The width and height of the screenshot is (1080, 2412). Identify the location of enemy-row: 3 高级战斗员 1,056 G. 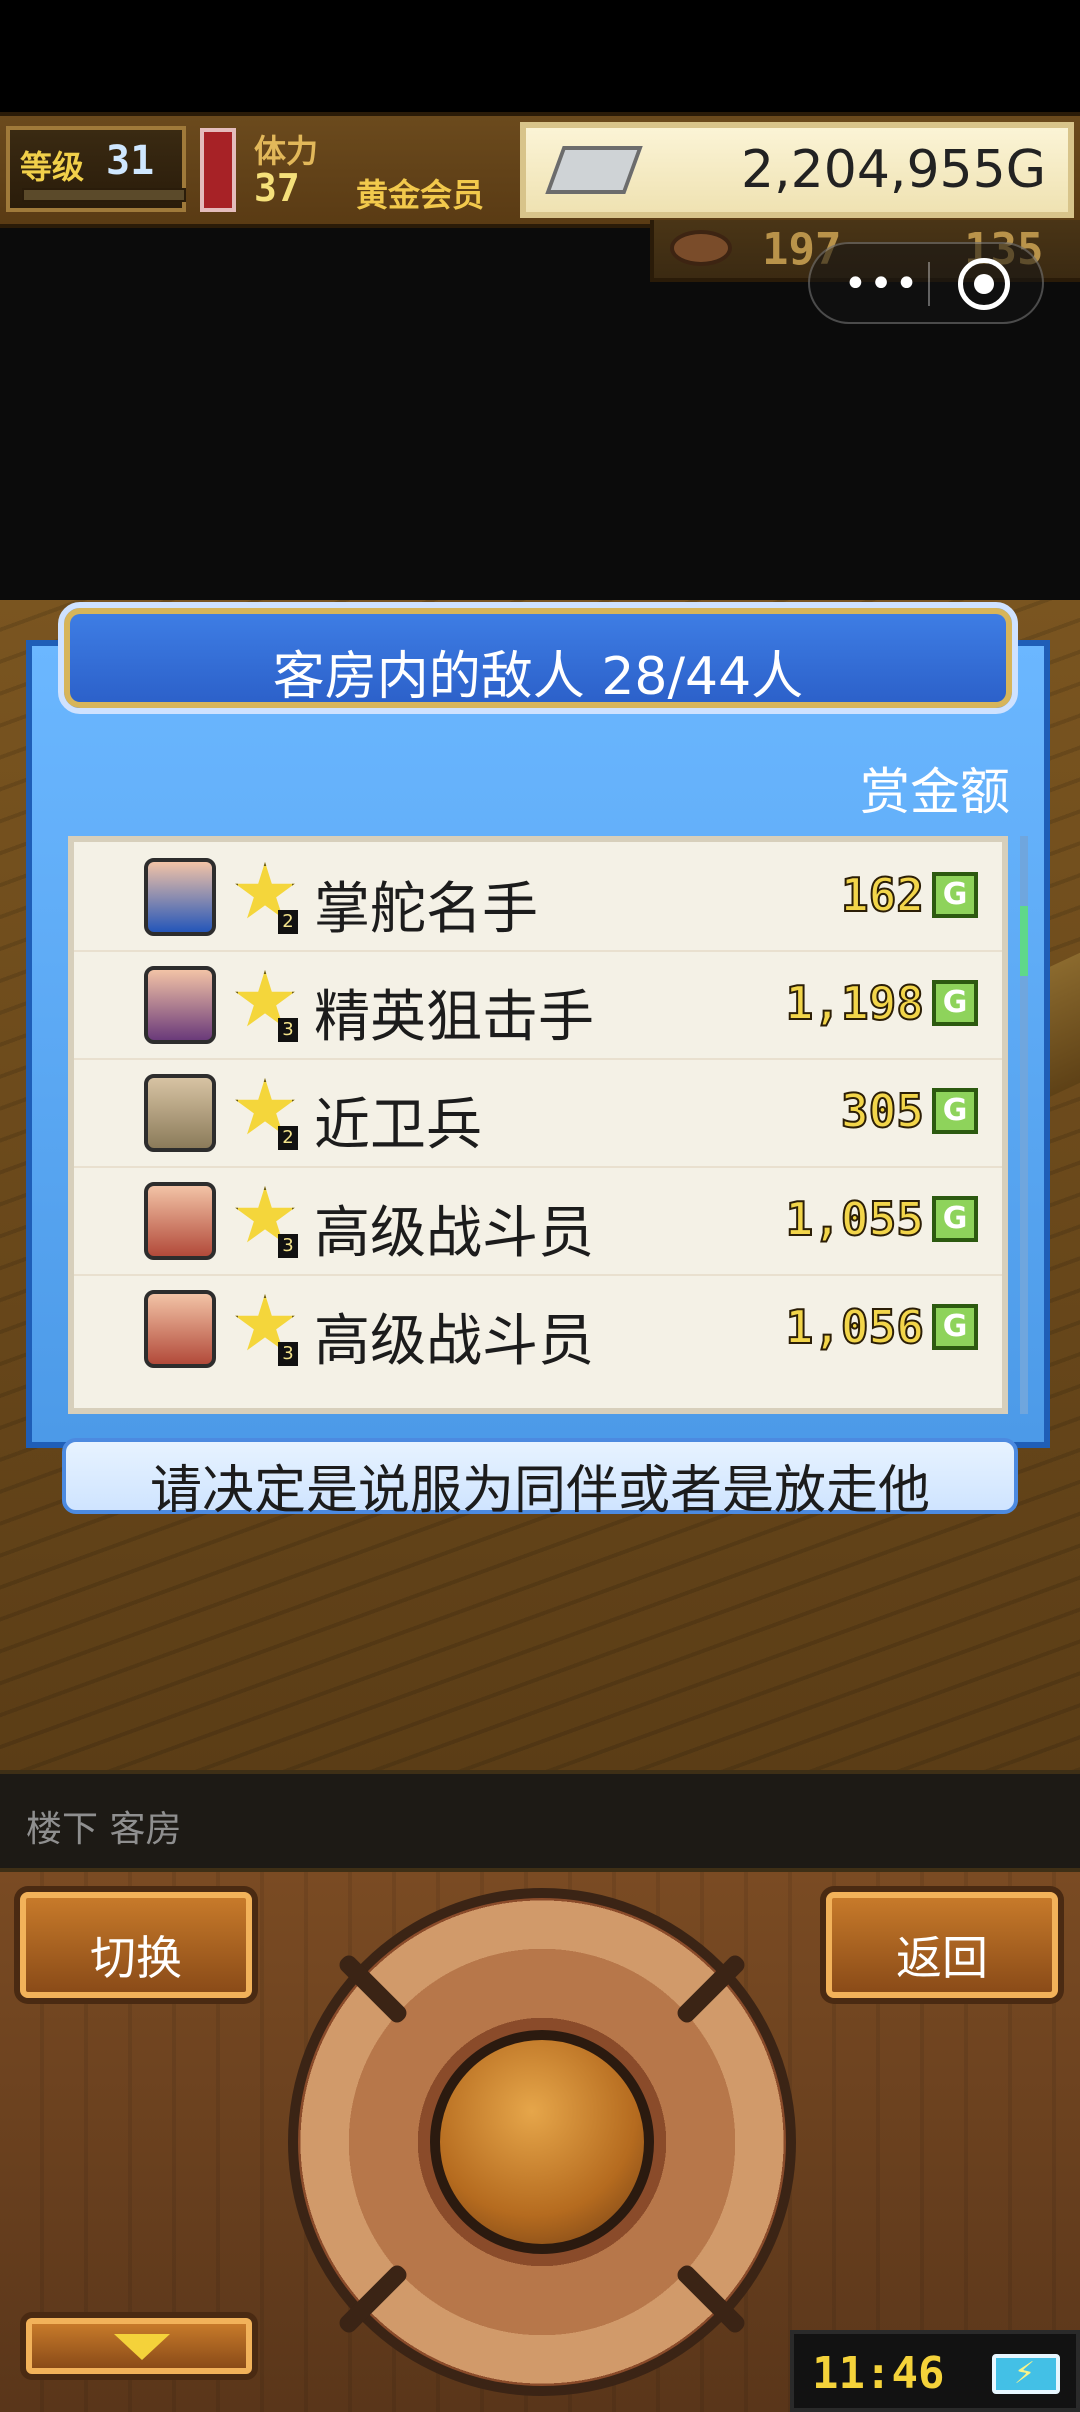
(538, 1328).